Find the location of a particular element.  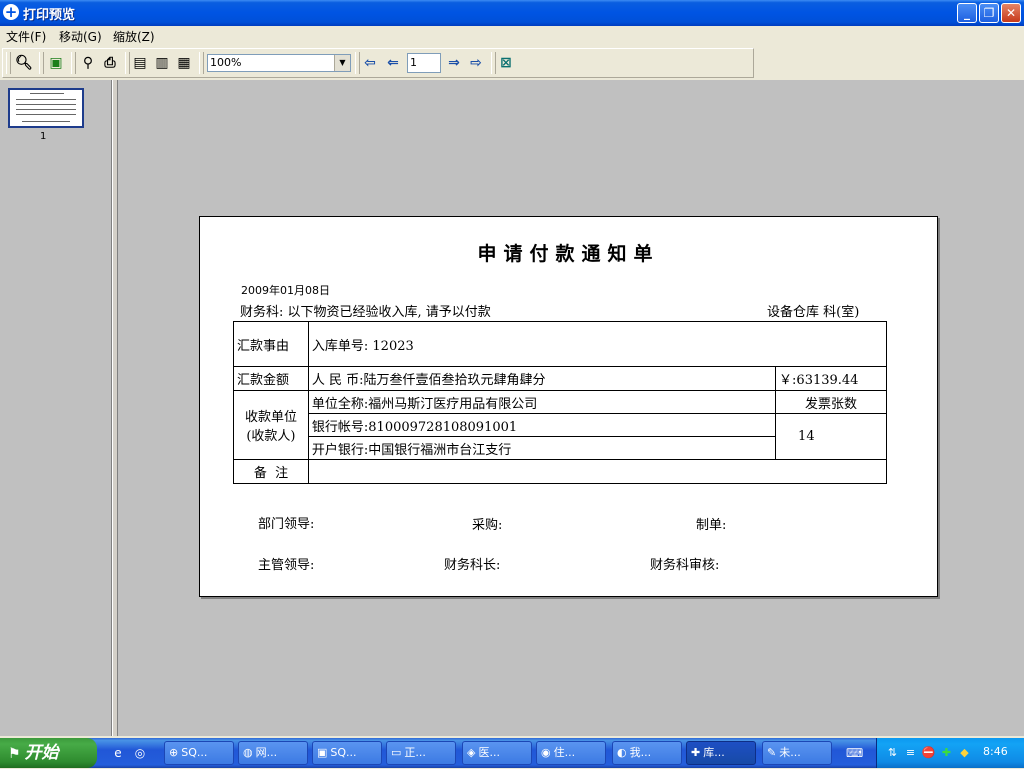

payee-name: 单位全称:福州马斯汀医疗用品有限公司 is located at coordinates (542, 402).